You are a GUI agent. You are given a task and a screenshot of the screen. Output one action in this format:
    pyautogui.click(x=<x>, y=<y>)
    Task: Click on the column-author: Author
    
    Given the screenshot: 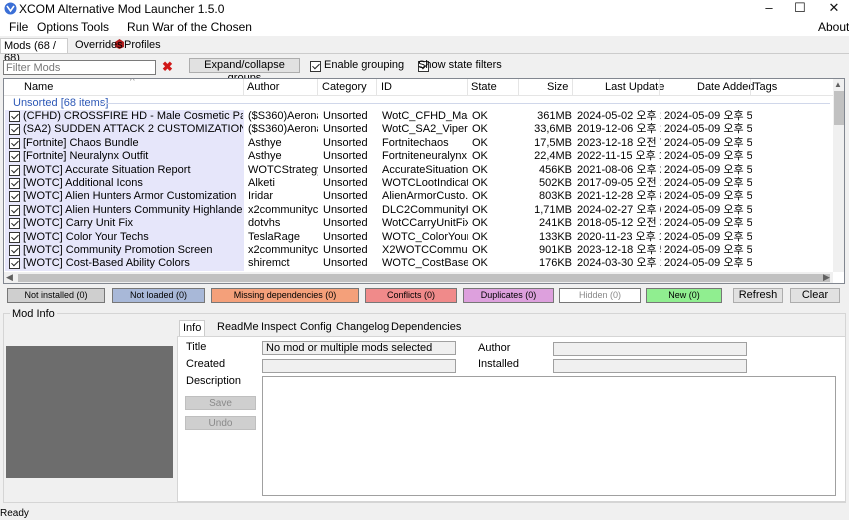 What is the action you would take?
    pyautogui.click(x=263, y=87)
    